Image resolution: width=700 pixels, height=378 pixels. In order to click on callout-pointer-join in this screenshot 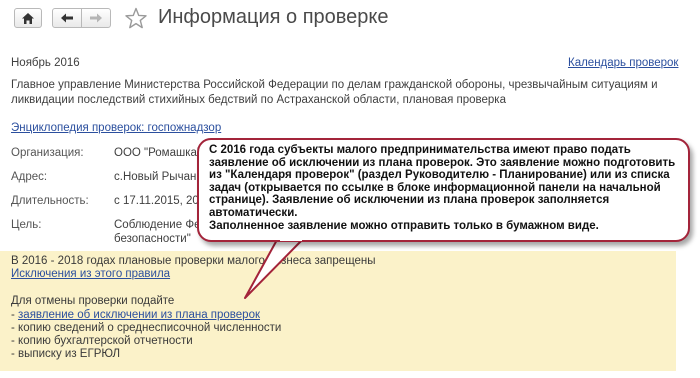, I will do `click(291, 238)`.